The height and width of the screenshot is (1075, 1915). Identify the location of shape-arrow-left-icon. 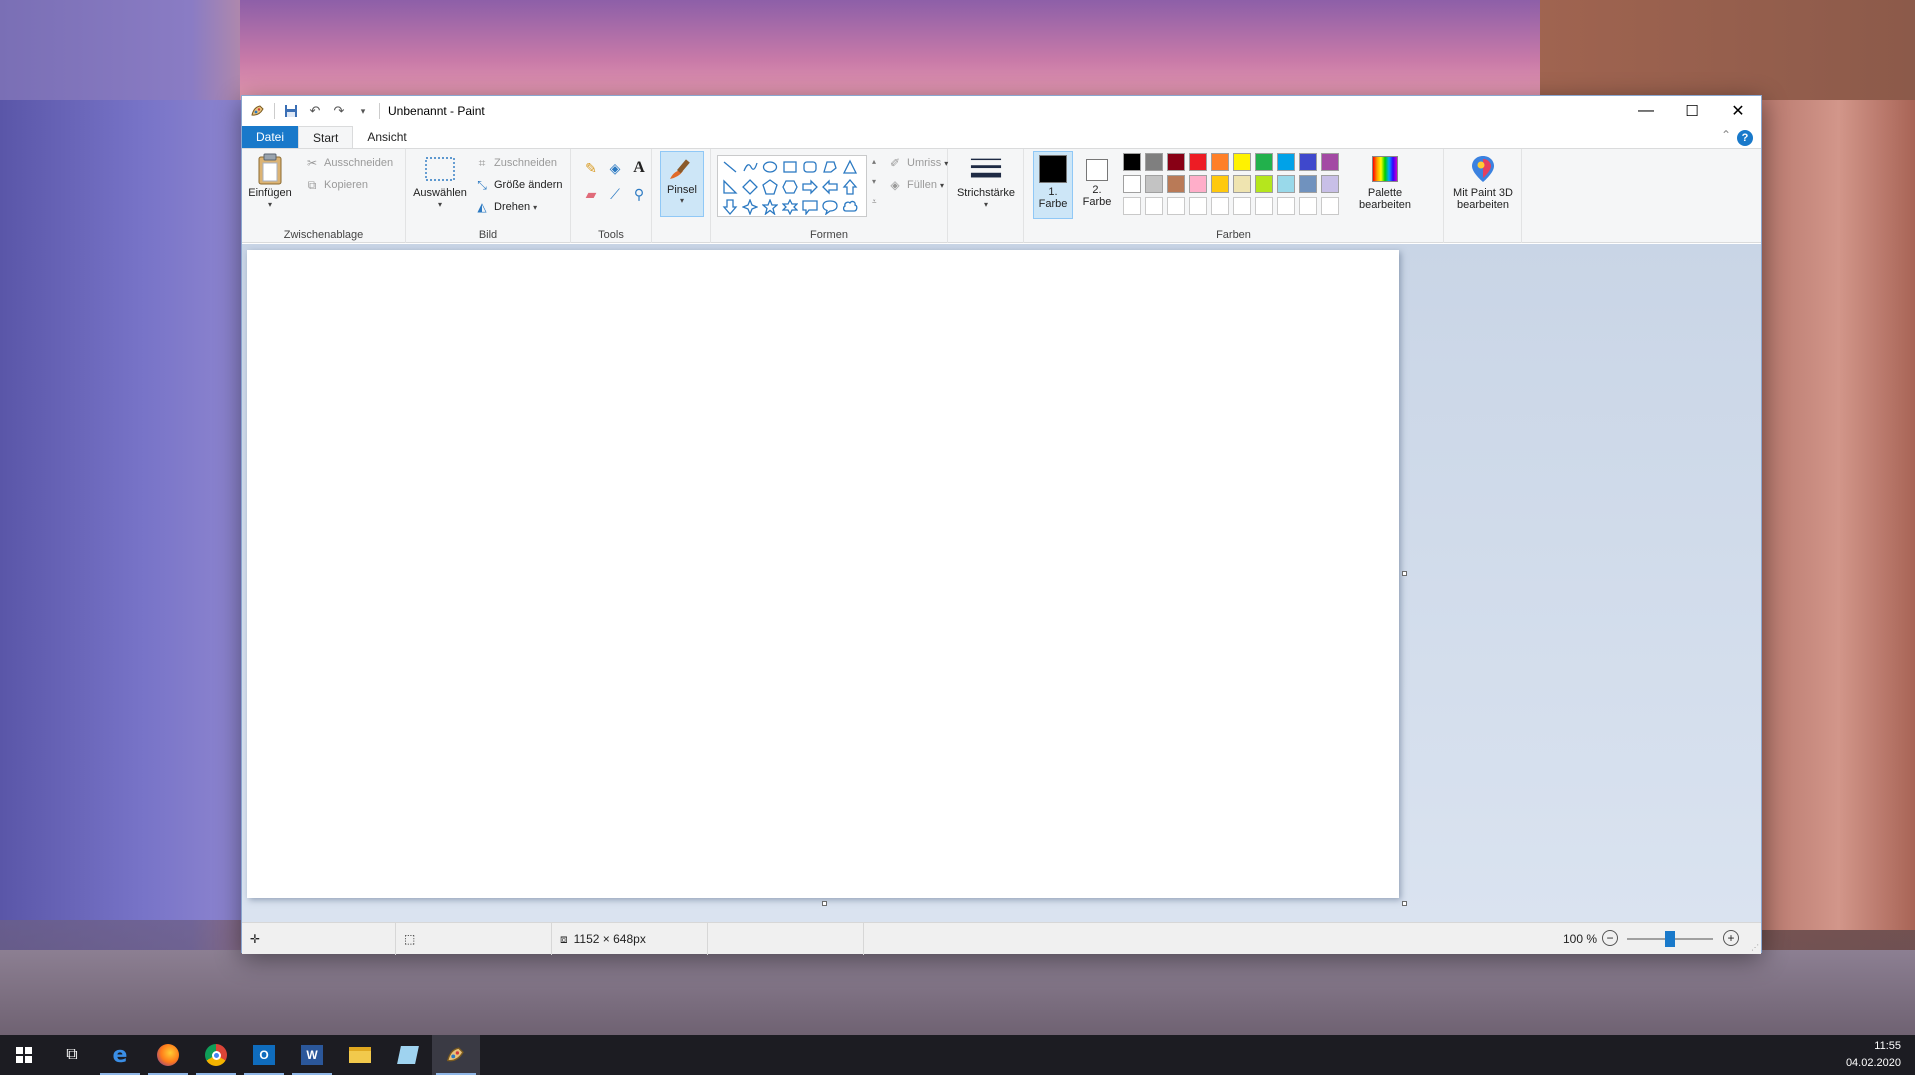
(830, 187).